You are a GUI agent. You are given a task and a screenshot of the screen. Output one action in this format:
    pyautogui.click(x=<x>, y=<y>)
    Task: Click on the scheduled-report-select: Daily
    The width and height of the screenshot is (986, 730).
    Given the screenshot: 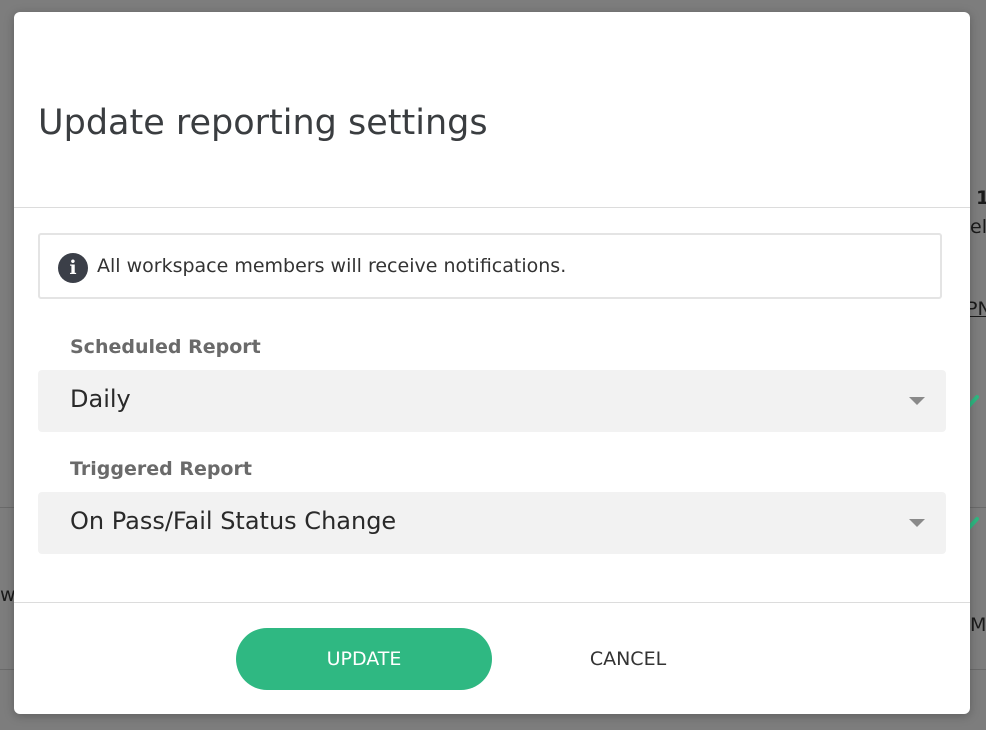 What is the action you would take?
    pyautogui.click(x=492, y=401)
    